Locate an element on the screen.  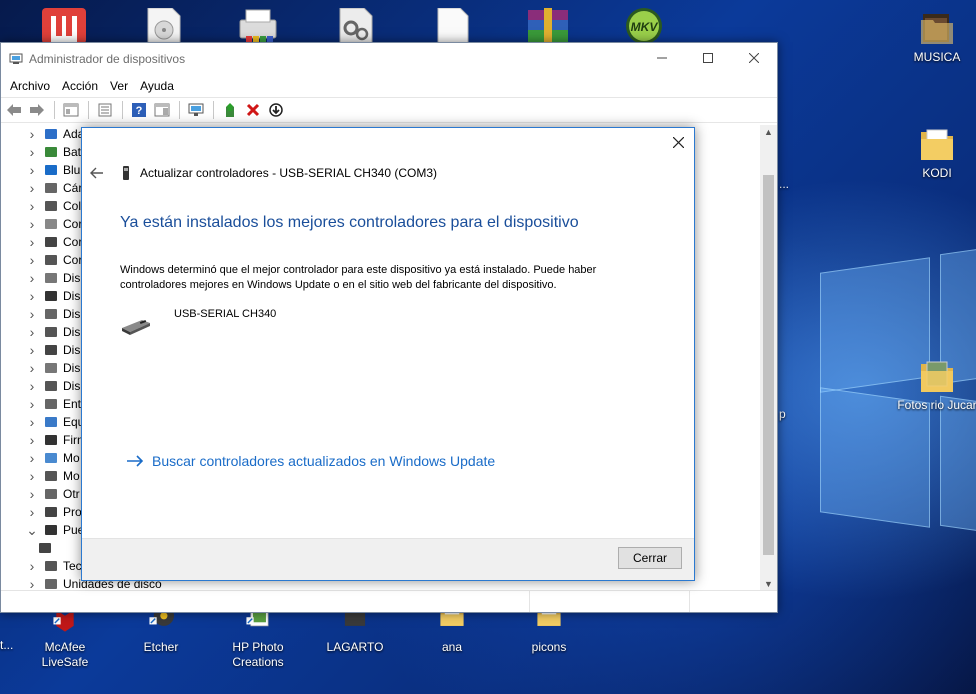
desktop-icon-hp-photo-creations: HP Photo Creations is located at coordinates (258, 640).